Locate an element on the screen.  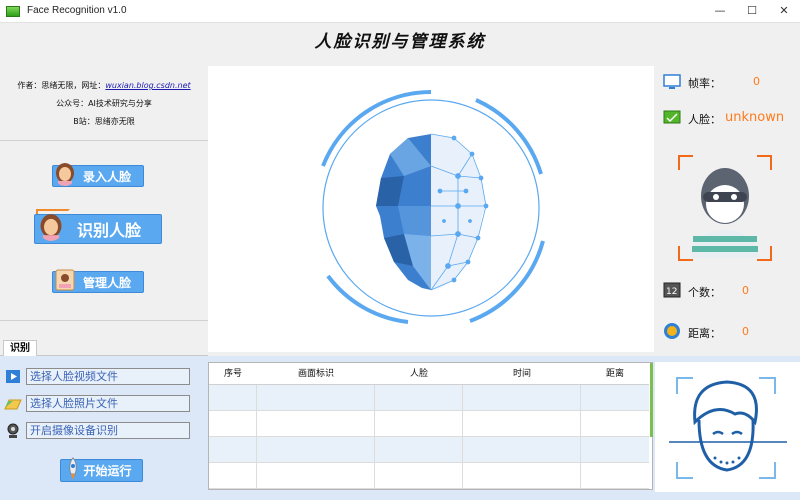
scan-arc-bottom-left is located at coordinates (367, 299).